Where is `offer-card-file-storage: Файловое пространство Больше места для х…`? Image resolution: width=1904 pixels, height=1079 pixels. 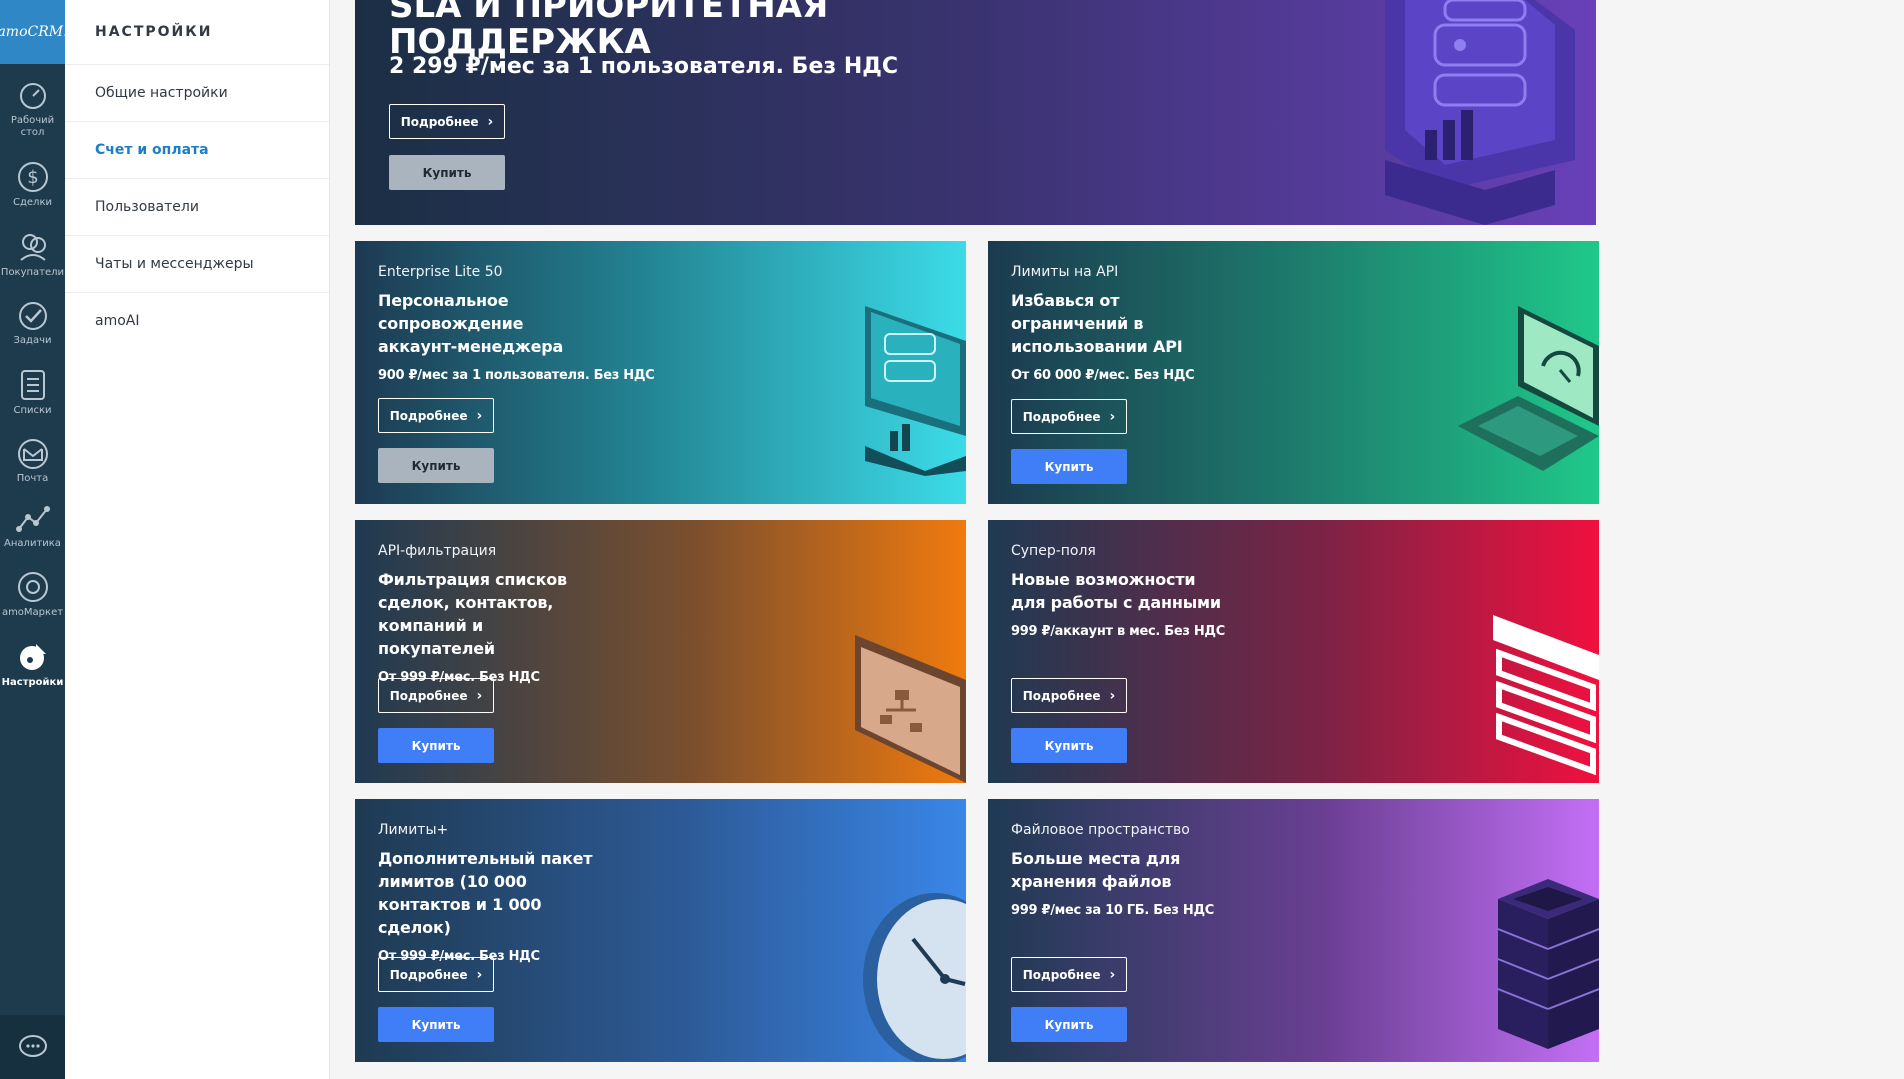 offer-card-file-storage: Файловое пространство Больше места для х… is located at coordinates (1293, 930).